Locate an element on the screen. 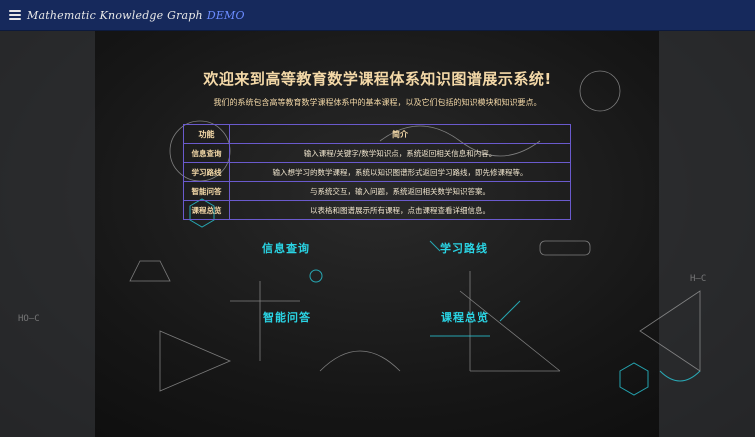 This screenshot has height=437, width=755. module-link-course-overview: 课程总览 is located at coordinates (465, 317).